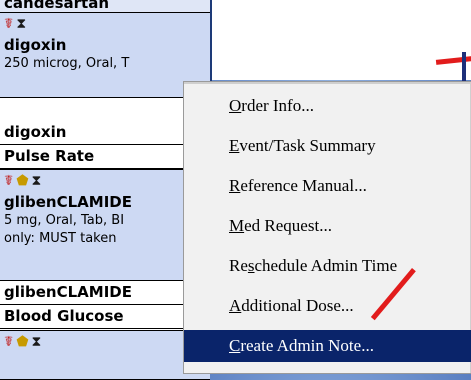 Image resolution: width=471 pixels, height=380 pixels. I want to click on grid-marker, so click(464, 67).